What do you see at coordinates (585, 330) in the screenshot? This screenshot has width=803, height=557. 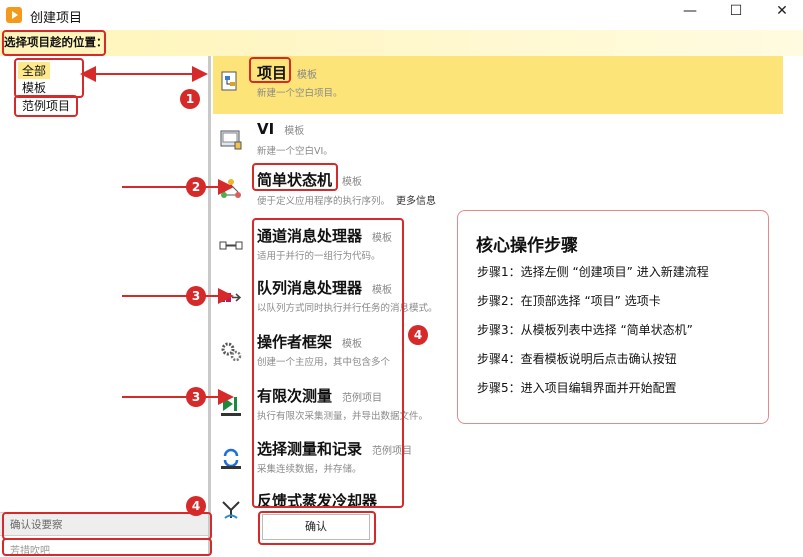 I see `step-item: 步骤3：从模板列表中选择 “简单状态机”` at bounding box center [585, 330].